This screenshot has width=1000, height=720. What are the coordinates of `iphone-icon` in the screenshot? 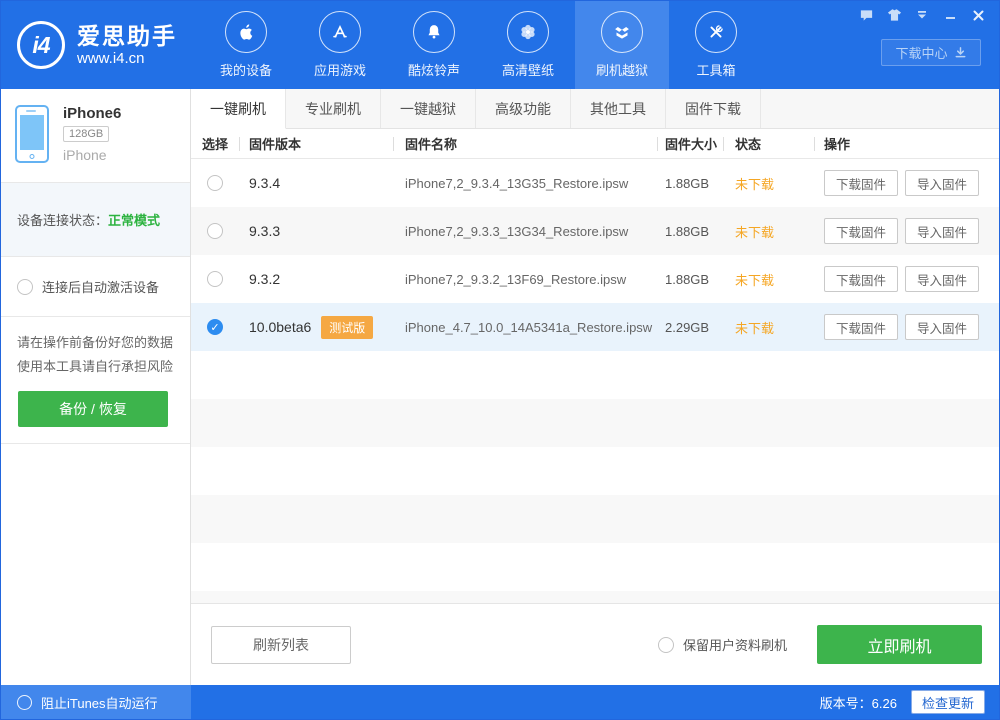 It's located at (32, 134).